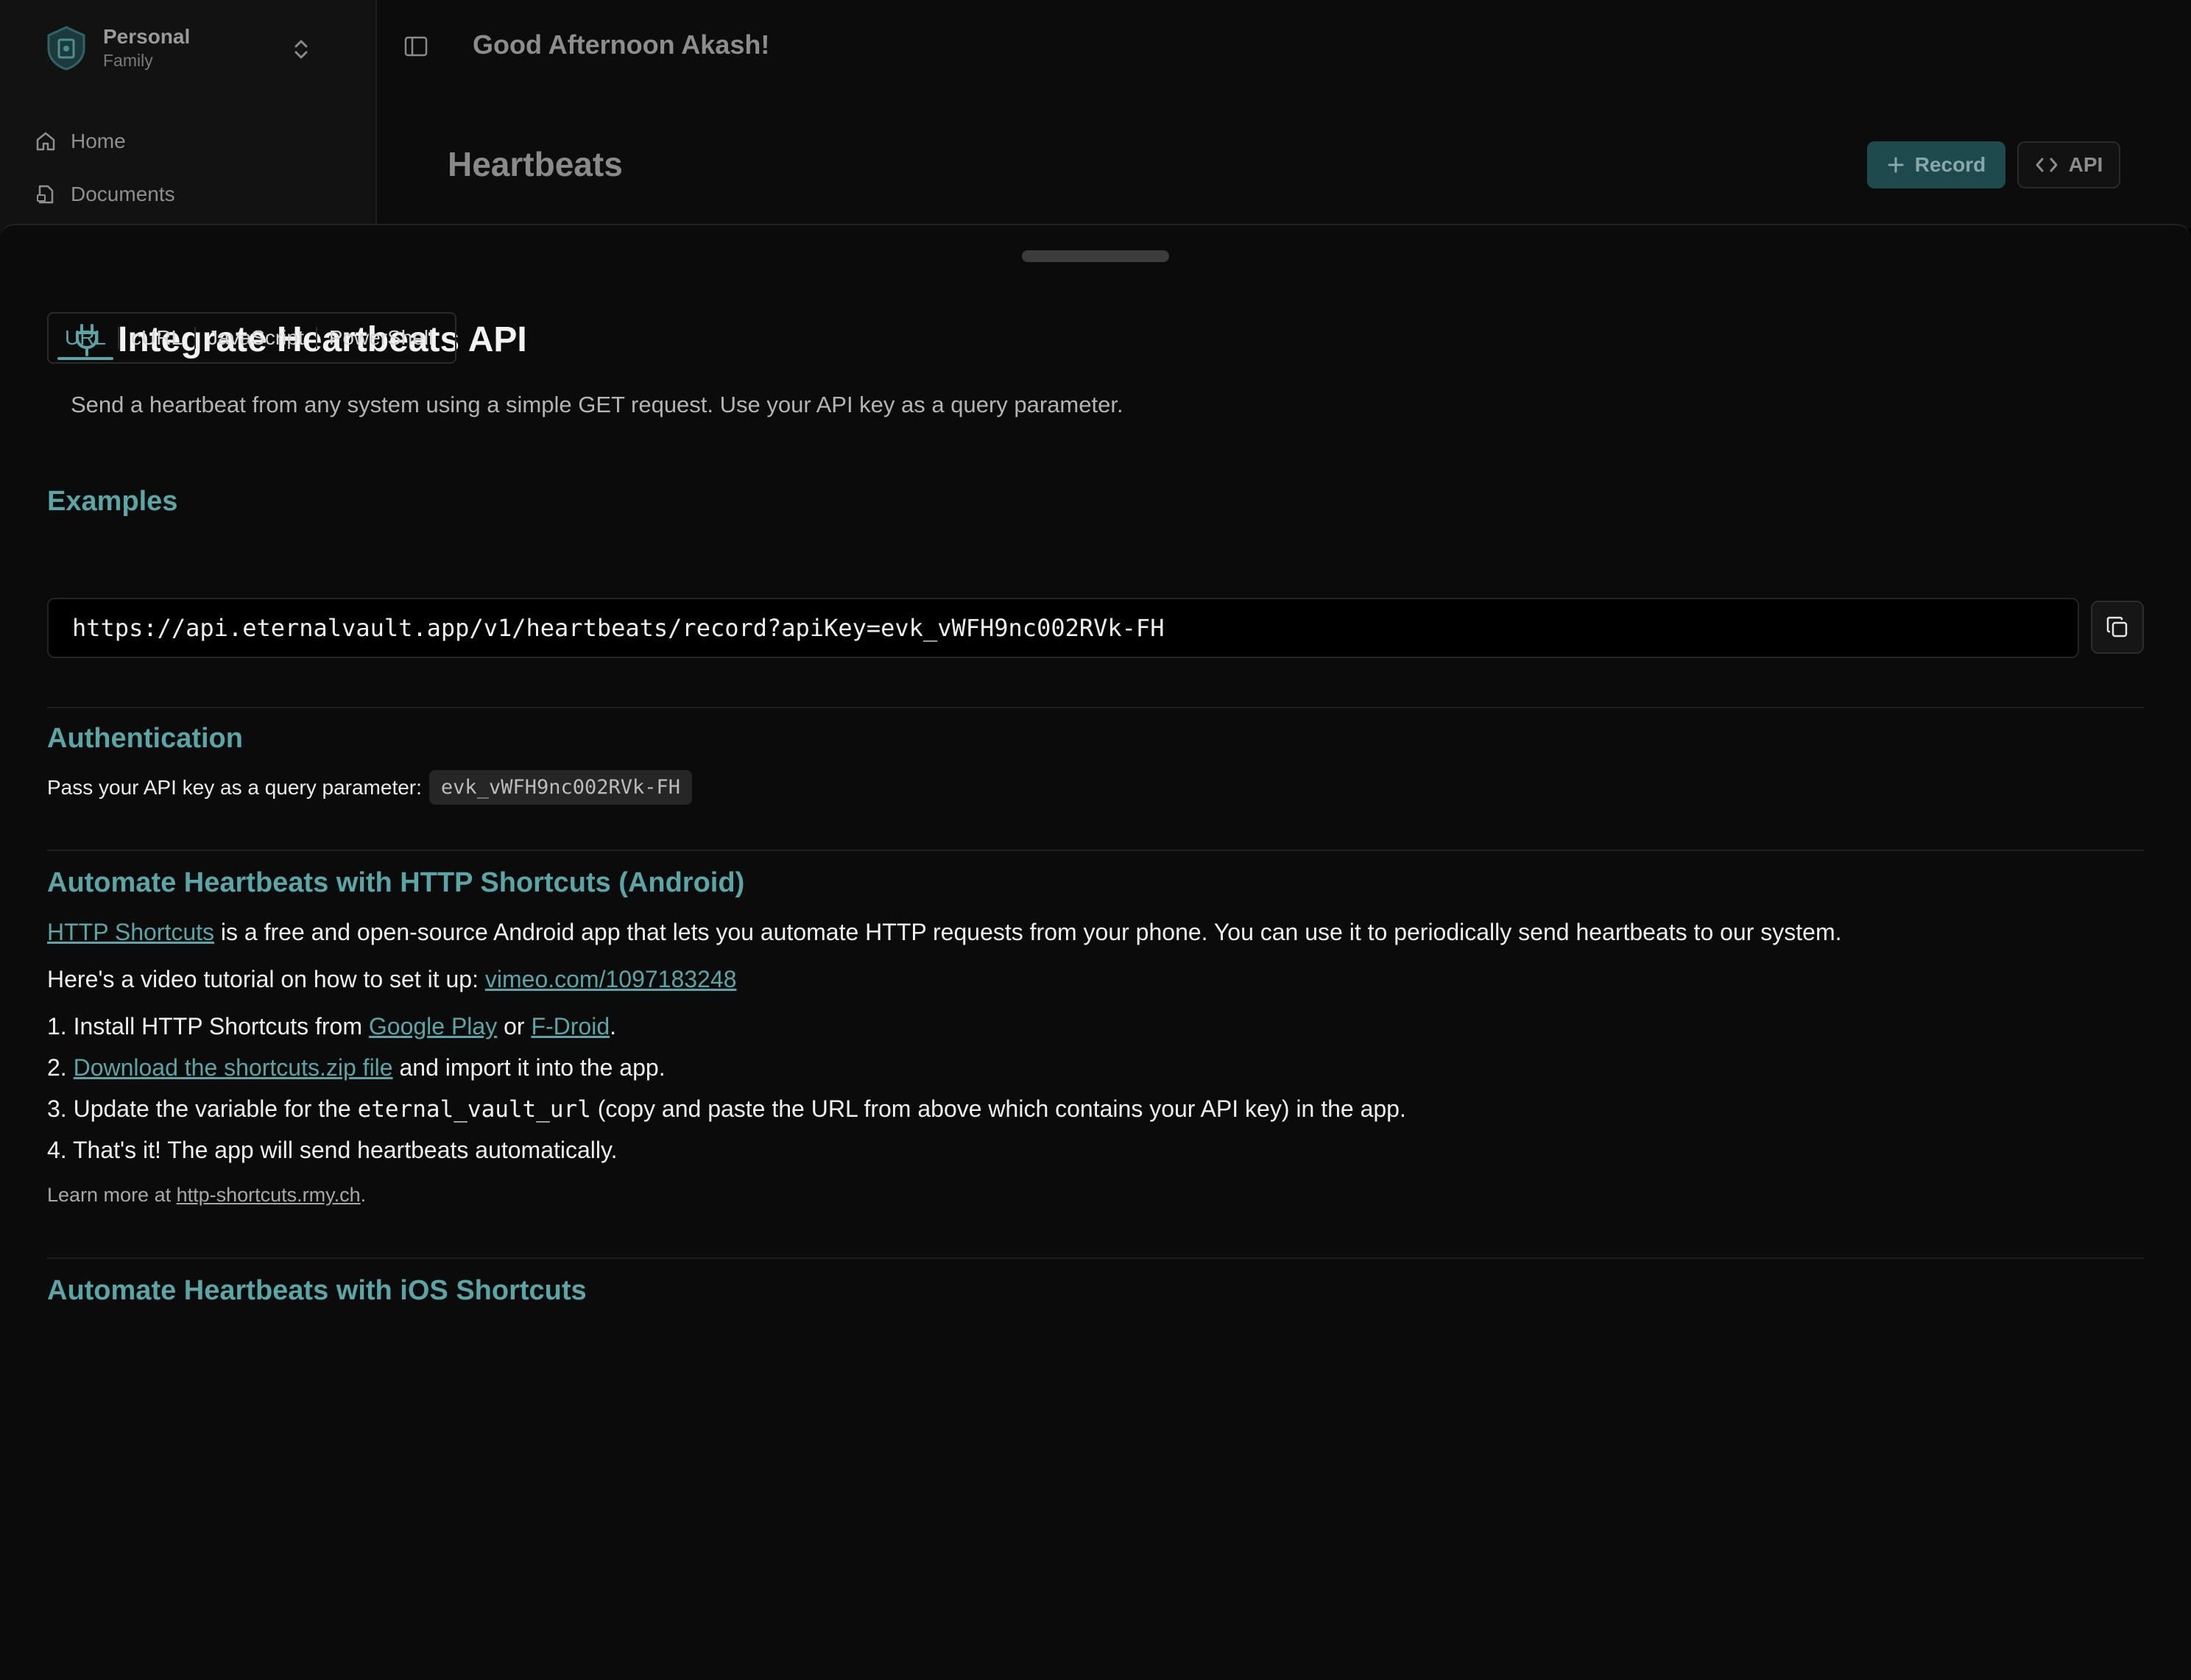 This screenshot has width=2191, height=1680. Describe the element at coordinates (570, 1026) in the screenshot. I see `f-droid-link: F-Droid` at that location.